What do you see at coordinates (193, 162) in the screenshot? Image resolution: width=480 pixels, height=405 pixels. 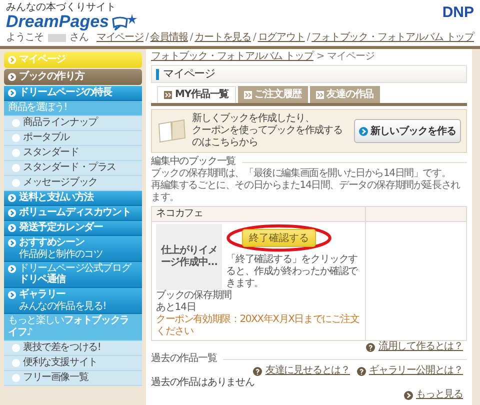 I see `section-heading: 編集中のブック一覧` at bounding box center [193, 162].